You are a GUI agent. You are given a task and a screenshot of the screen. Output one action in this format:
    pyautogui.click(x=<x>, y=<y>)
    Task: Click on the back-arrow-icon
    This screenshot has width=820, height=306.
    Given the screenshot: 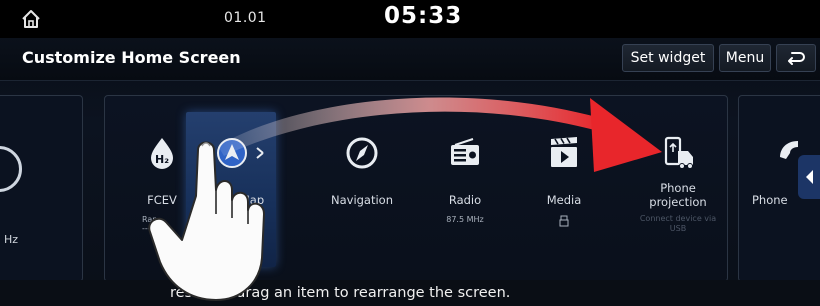 What is the action you would take?
    pyautogui.click(x=796, y=58)
    